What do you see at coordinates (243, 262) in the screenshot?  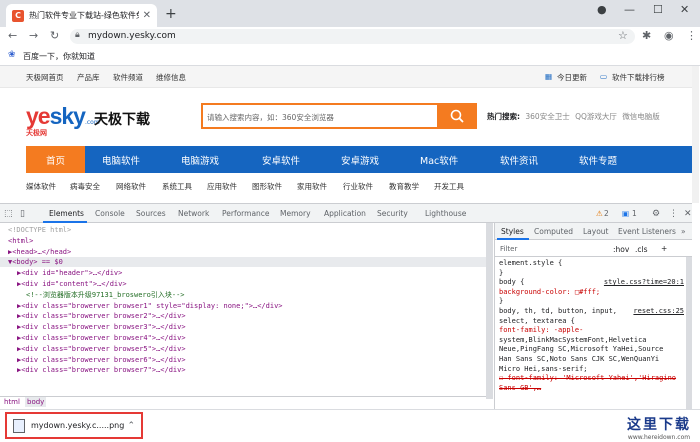 I see `dom-node: ▼<body> == $0` at bounding box center [243, 262].